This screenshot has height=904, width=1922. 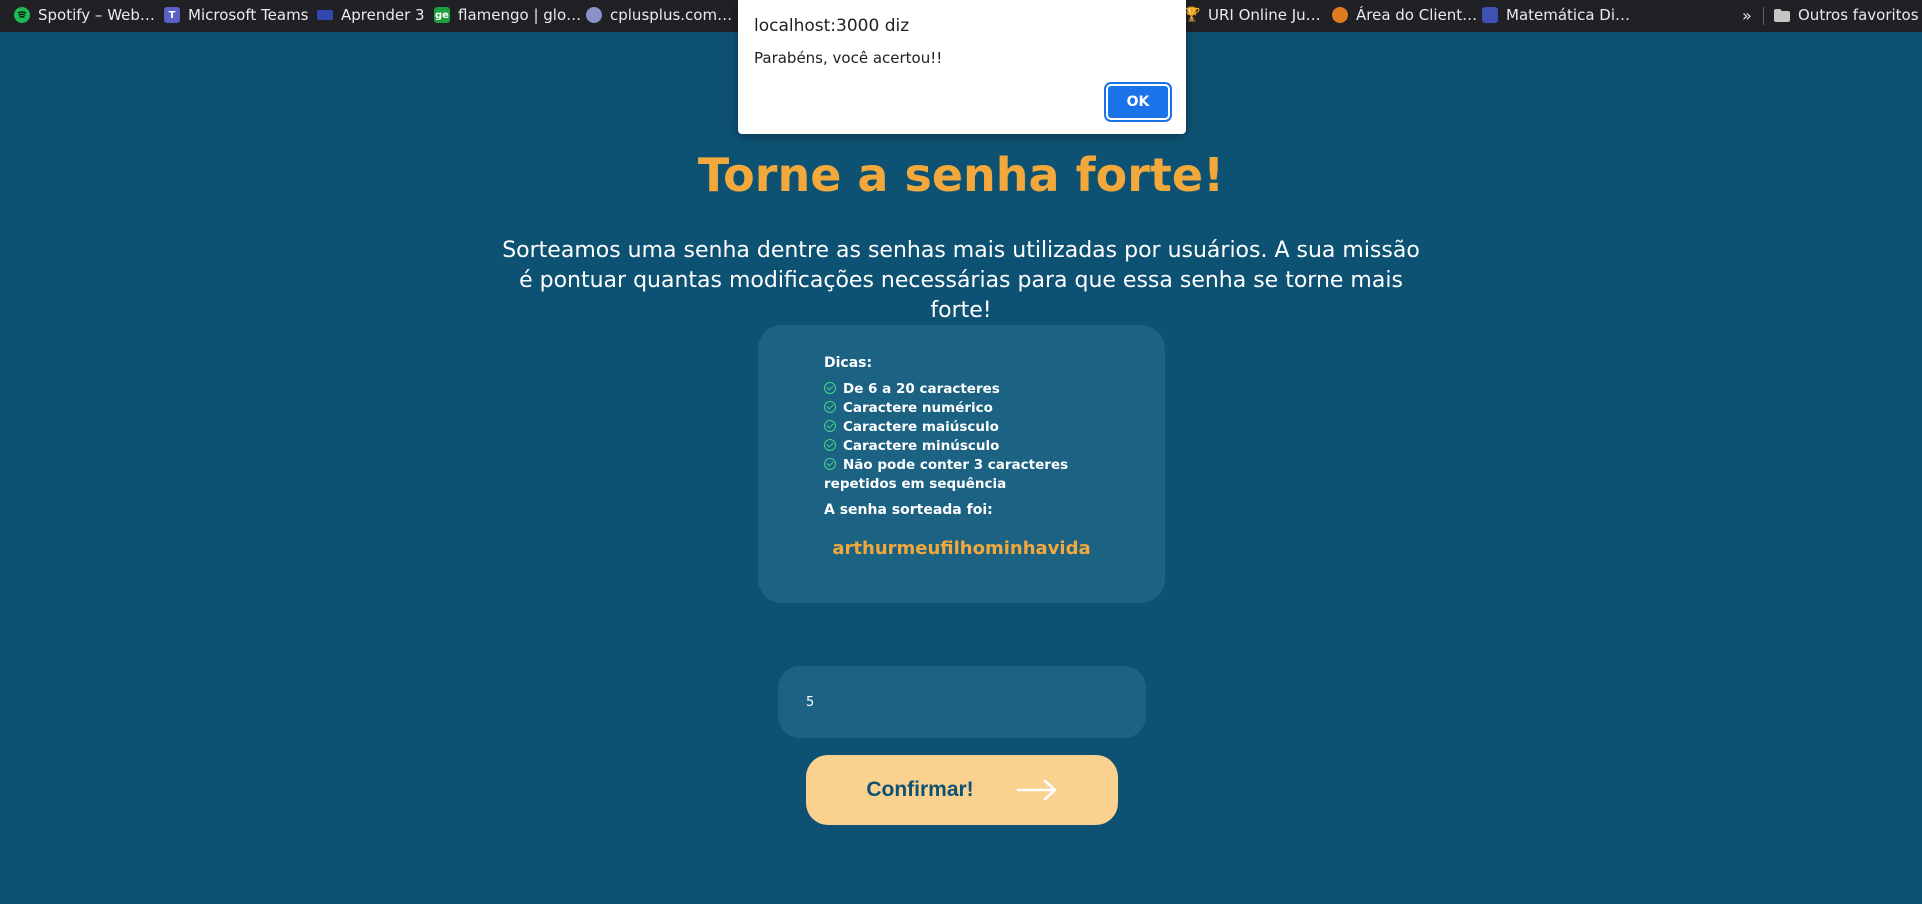 I want to click on ge-icon: ge, so click(x=442, y=15).